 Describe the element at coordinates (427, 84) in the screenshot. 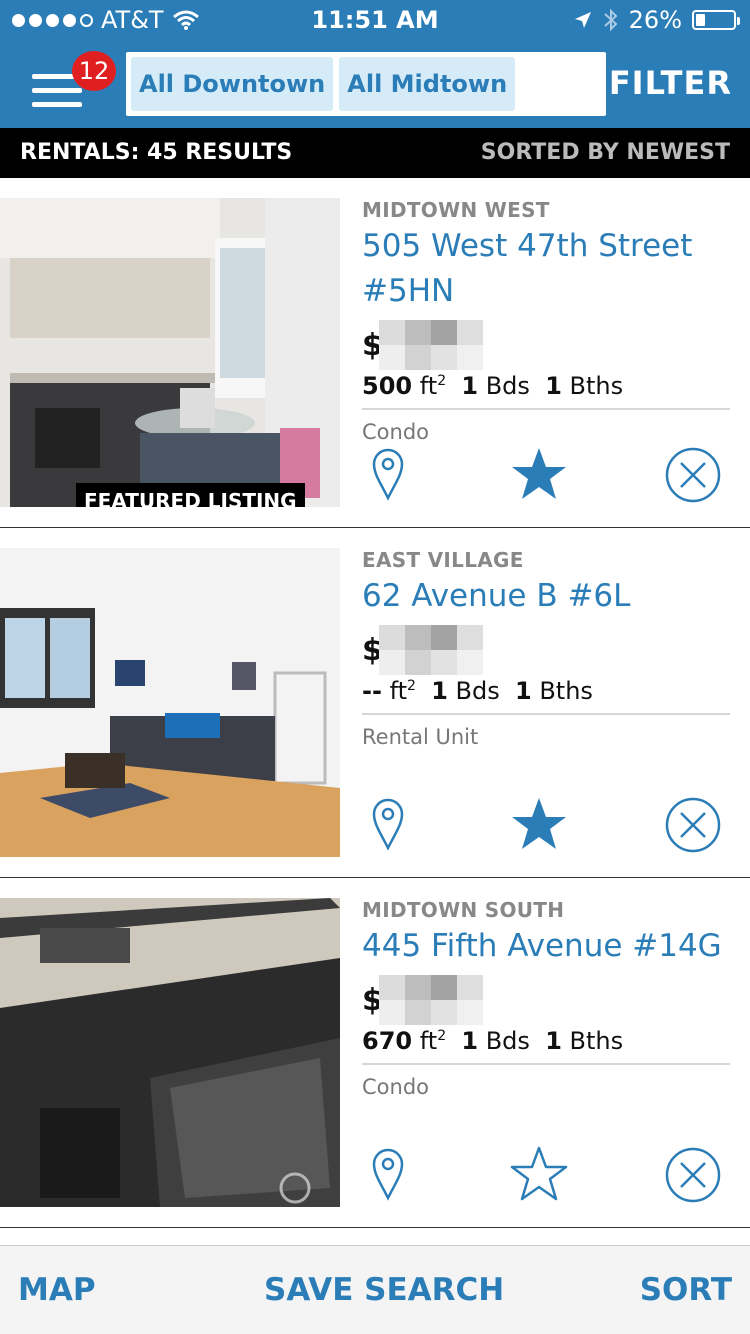

I see `location-chip-midtown: All Midtown` at that location.